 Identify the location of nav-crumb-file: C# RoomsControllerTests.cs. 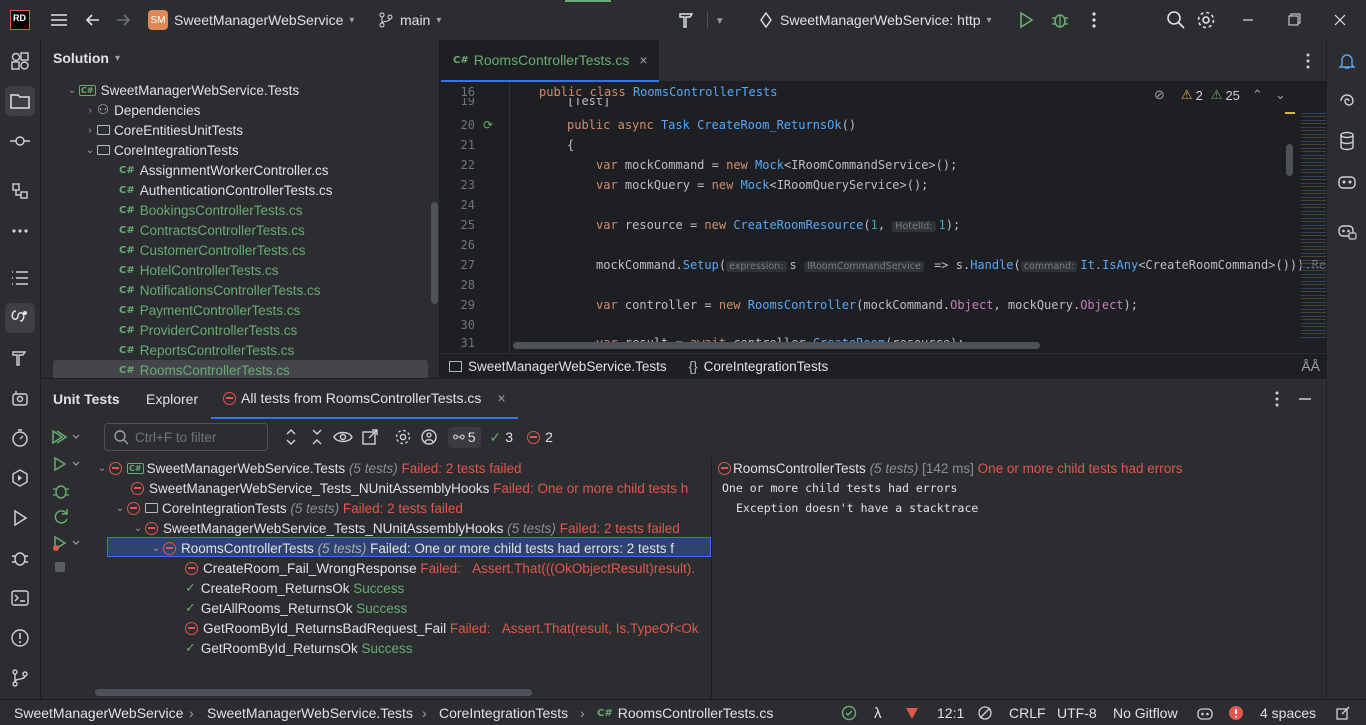
(685, 712).